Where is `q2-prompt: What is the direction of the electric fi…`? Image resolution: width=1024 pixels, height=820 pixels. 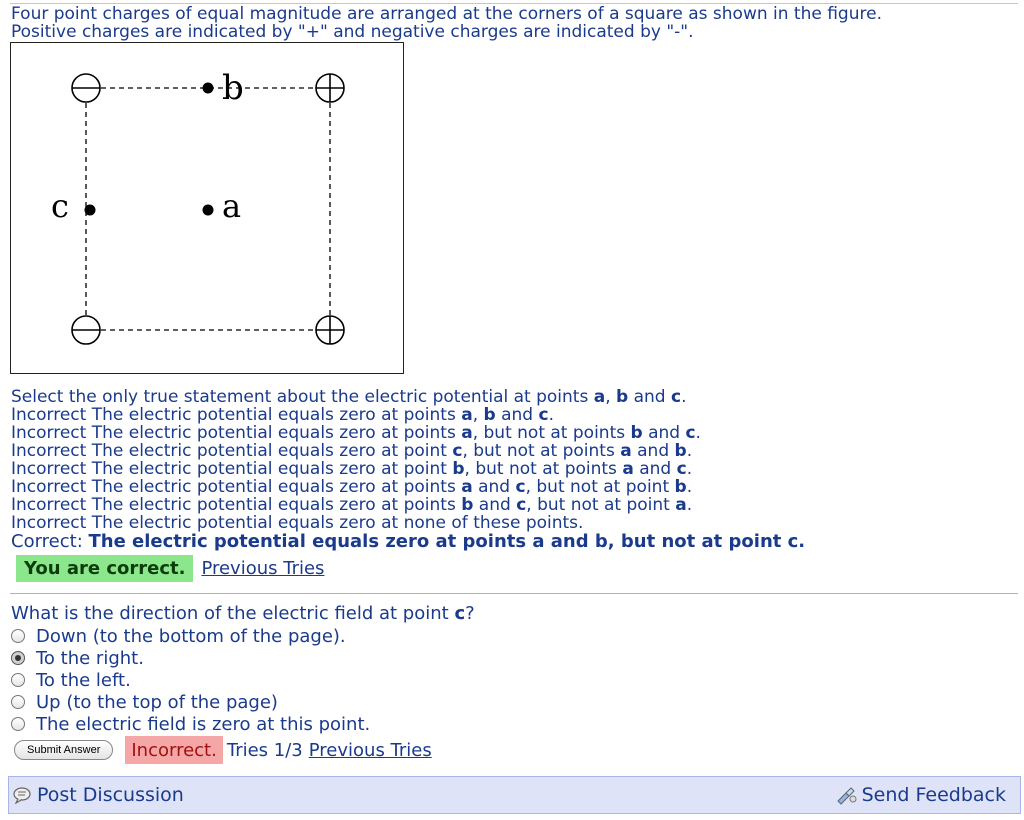
q2-prompt: What is the direction of the electric fi… is located at coordinates (243, 613).